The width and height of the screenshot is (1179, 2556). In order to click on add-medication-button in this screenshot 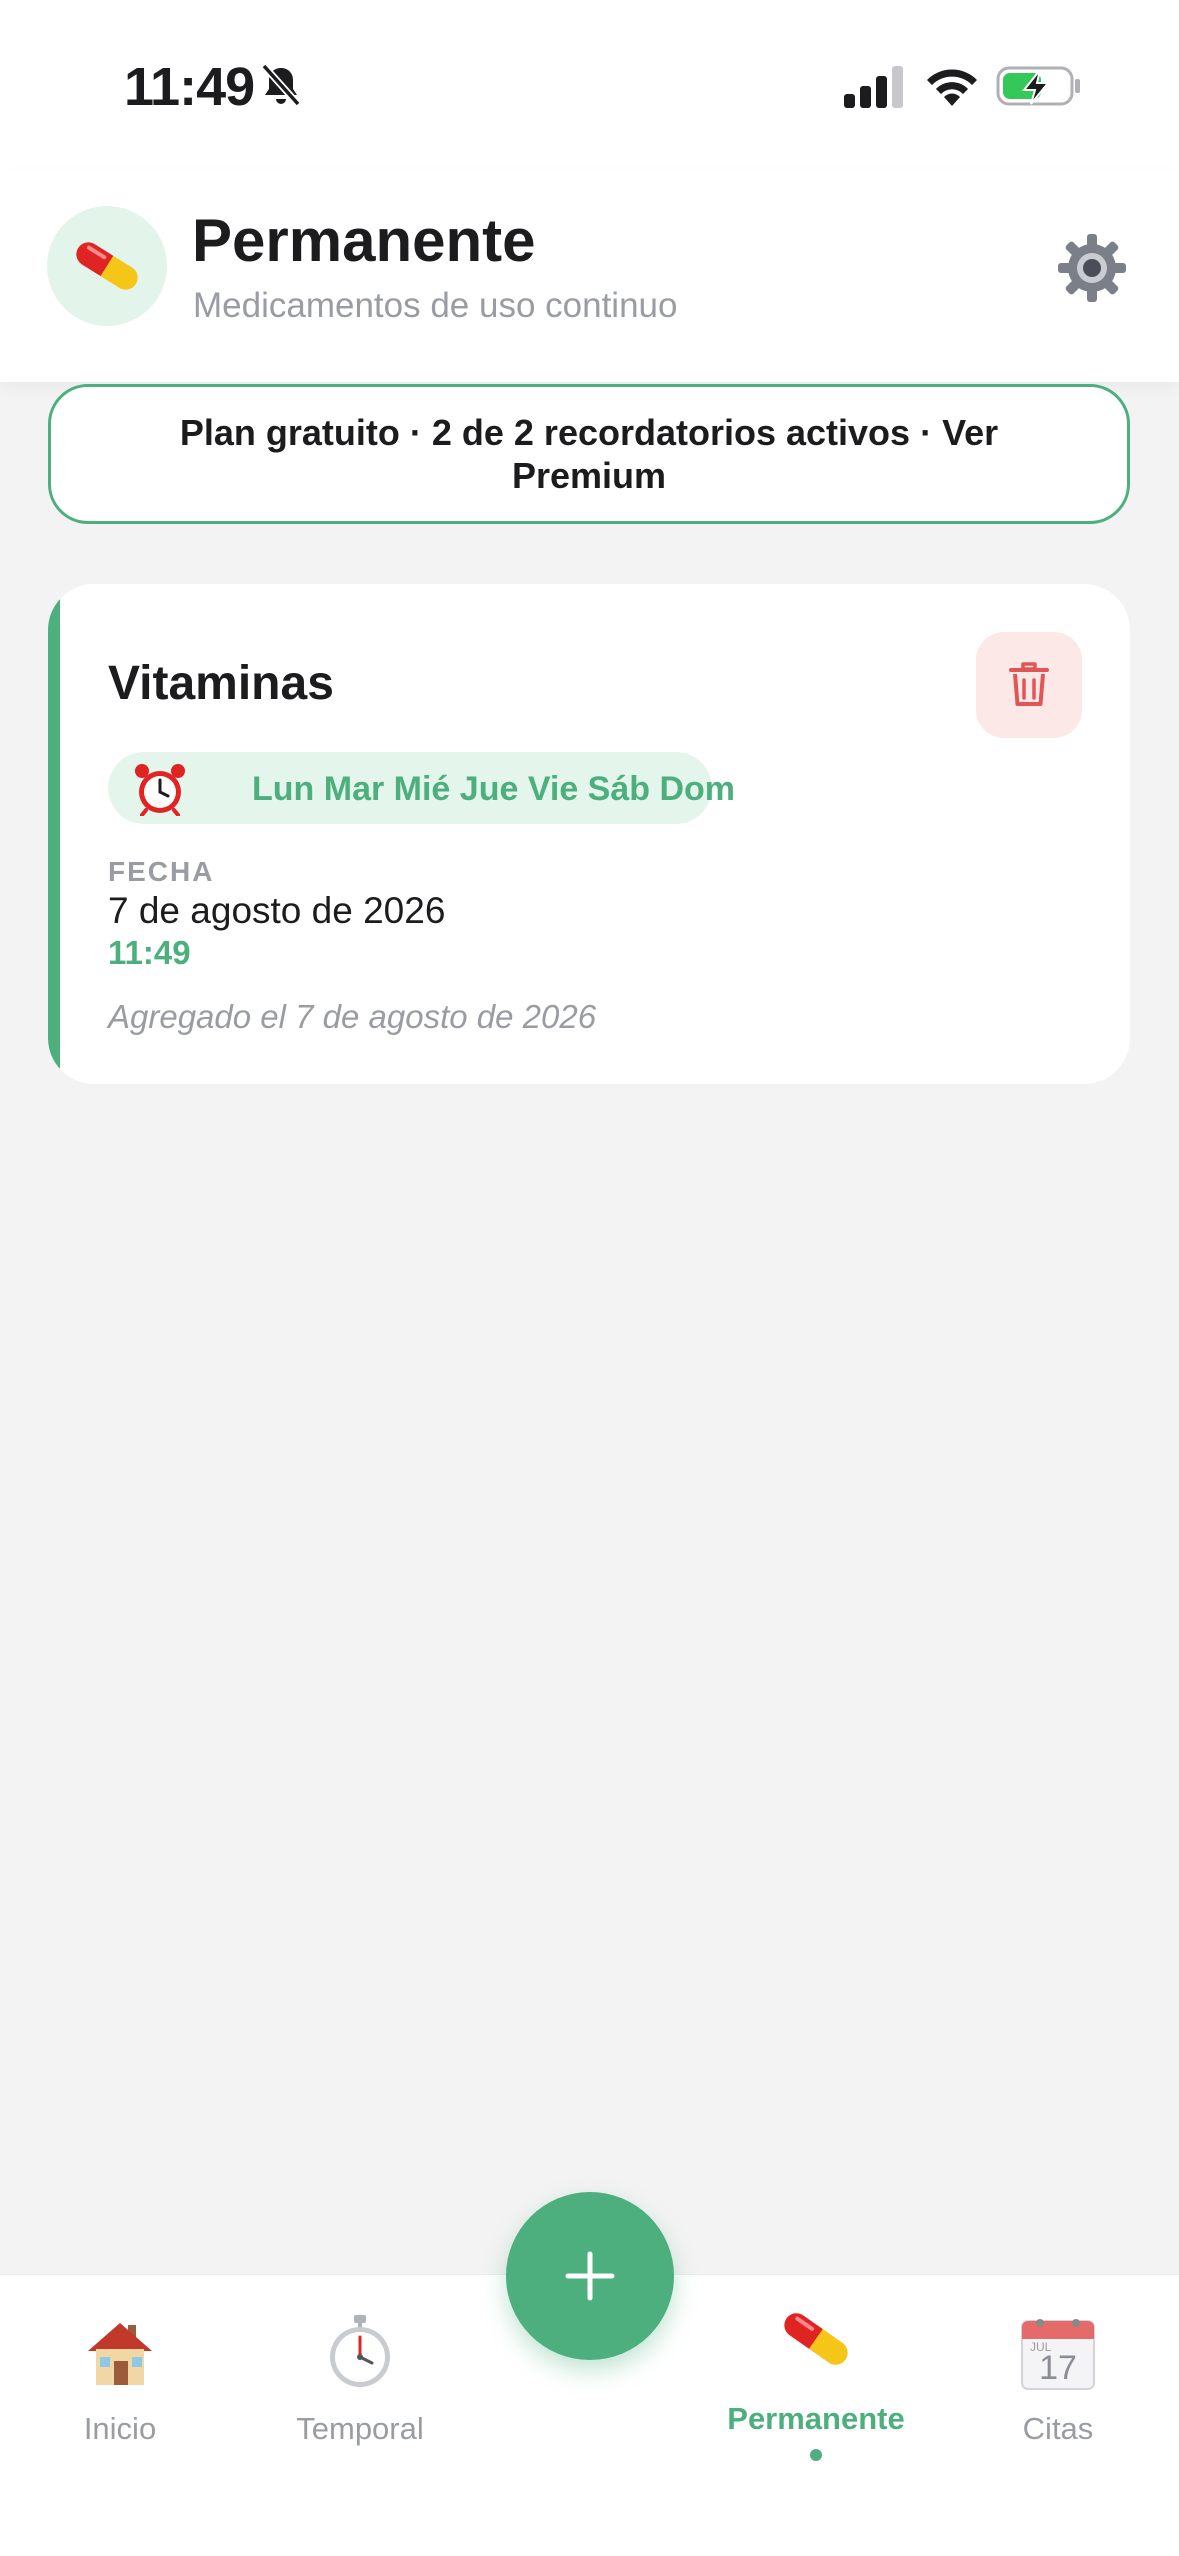, I will do `click(590, 2276)`.